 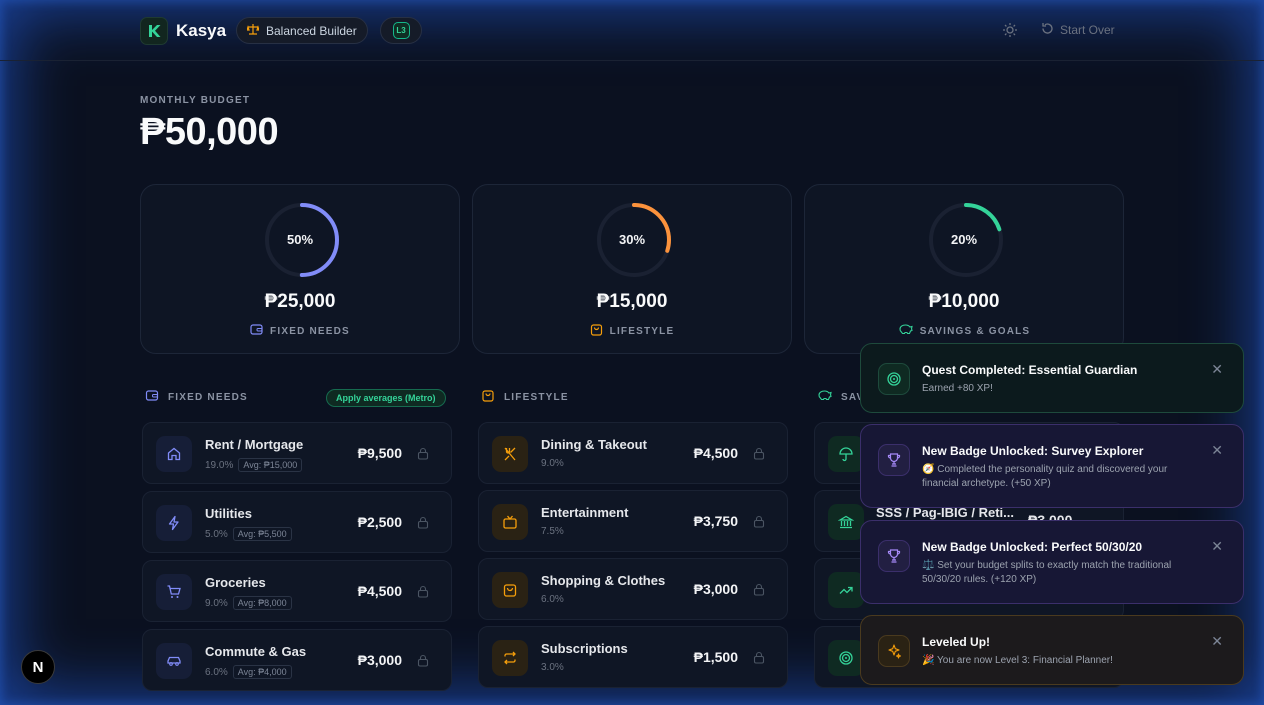 I want to click on split-label-text: FIXED NEEDS, so click(x=310, y=331).